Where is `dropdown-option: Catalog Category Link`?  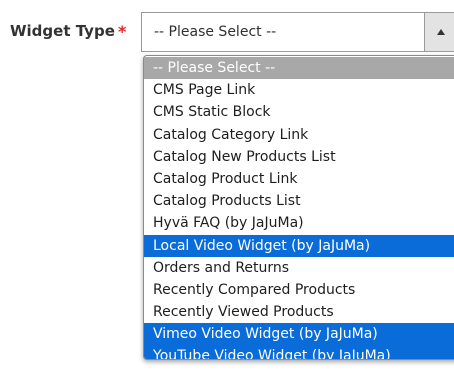 dropdown-option: Catalog Category Link is located at coordinates (299, 135).